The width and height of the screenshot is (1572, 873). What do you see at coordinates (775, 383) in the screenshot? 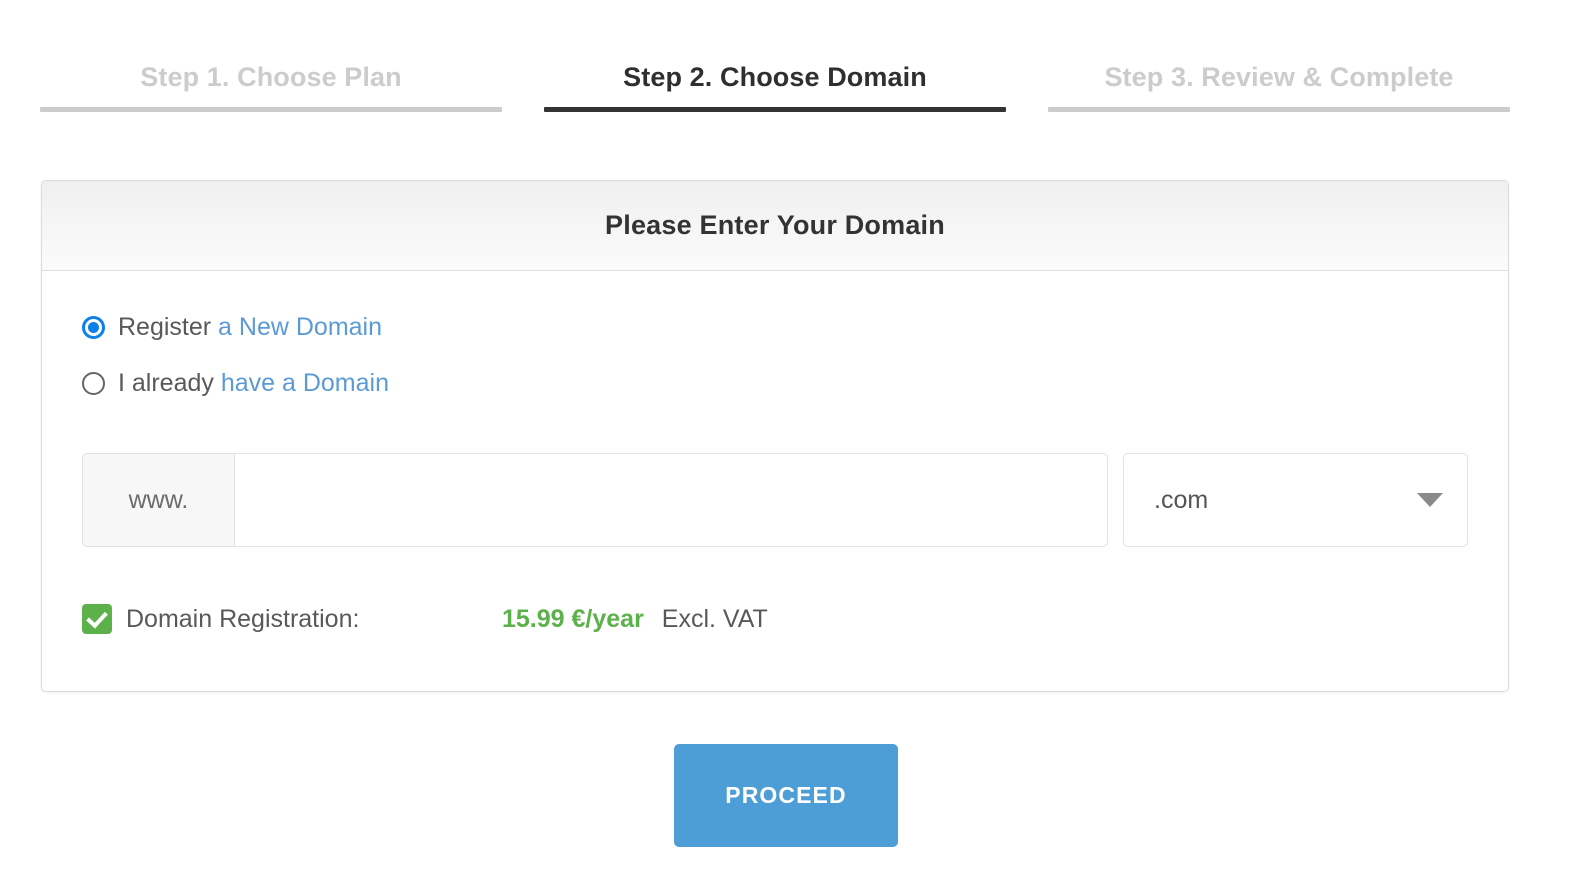
I see `option-existing-domain: I already have a Domain` at bounding box center [775, 383].